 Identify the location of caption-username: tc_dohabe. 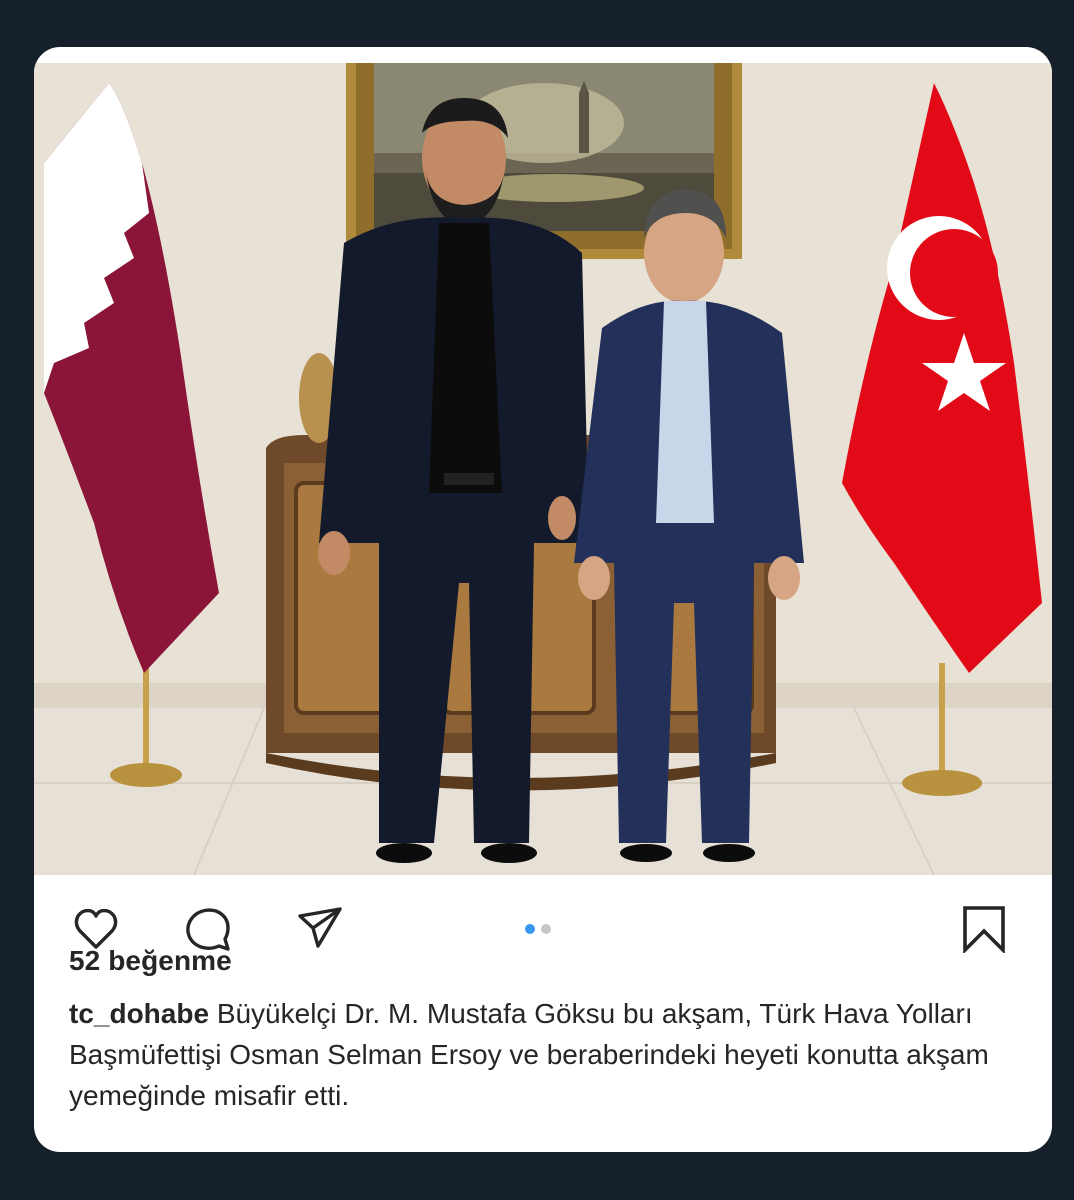
(139, 1013).